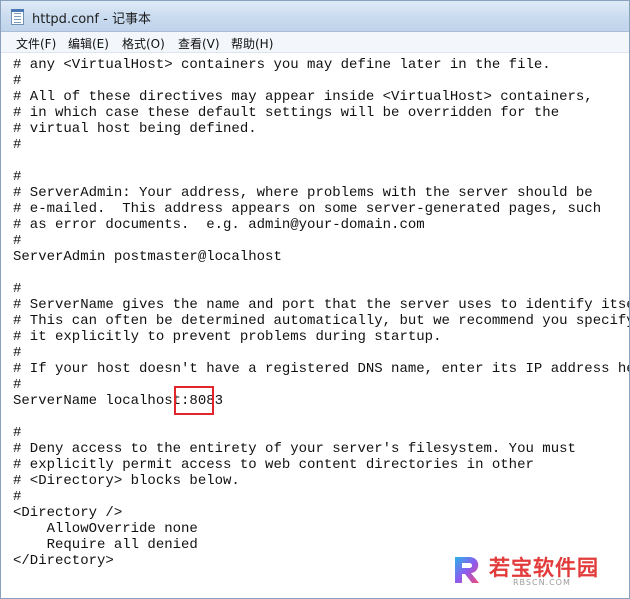  I want to click on menu-view: 查看(V), so click(199, 43).